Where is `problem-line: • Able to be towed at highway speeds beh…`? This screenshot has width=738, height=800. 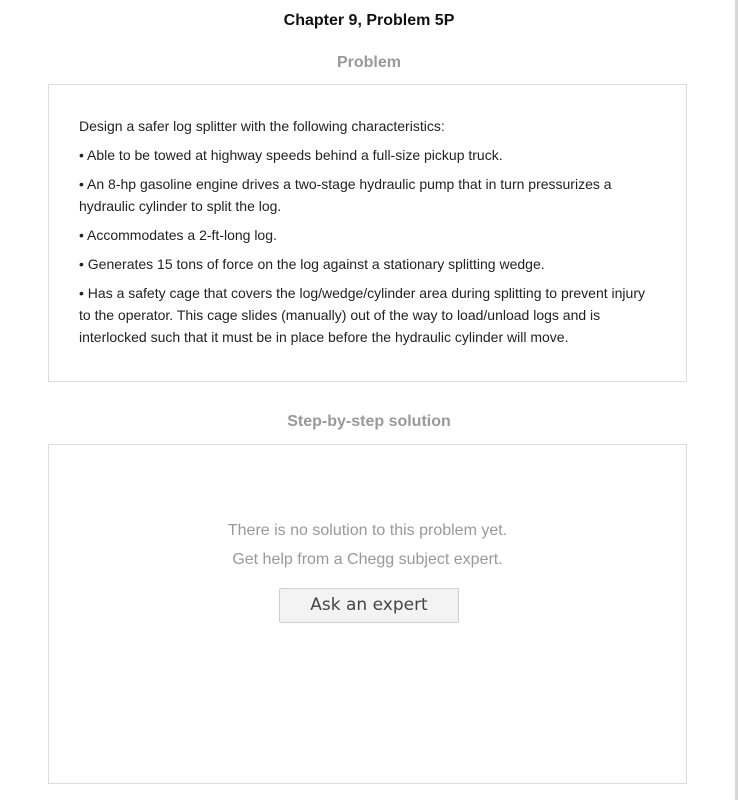
problem-line: • Able to be towed at highway speeds beh… is located at coordinates (291, 155).